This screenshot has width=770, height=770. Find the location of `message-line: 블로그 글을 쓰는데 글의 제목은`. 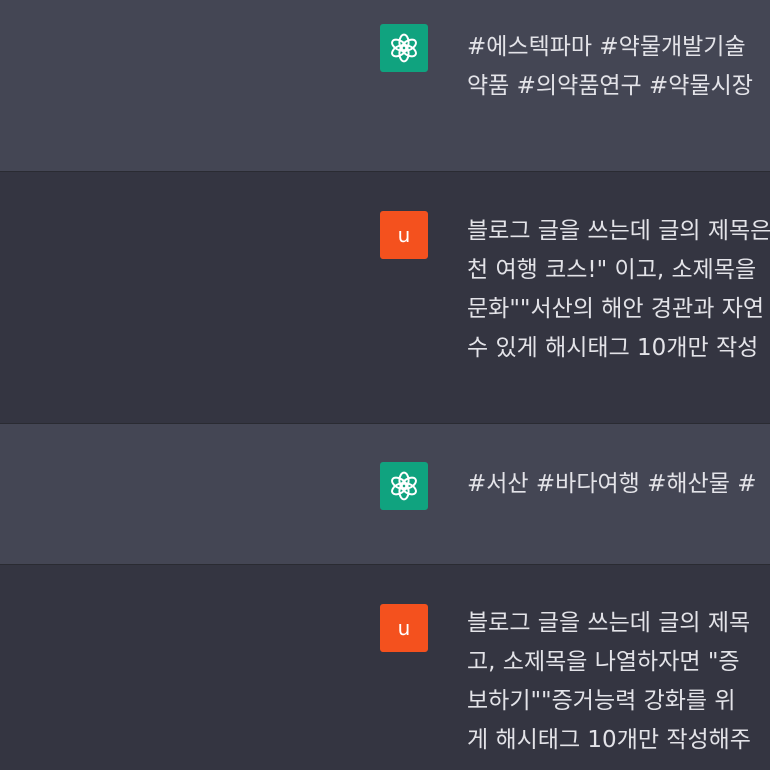

message-line: 블로그 글을 쓰는데 글의 제목은 is located at coordinates (618, 231).